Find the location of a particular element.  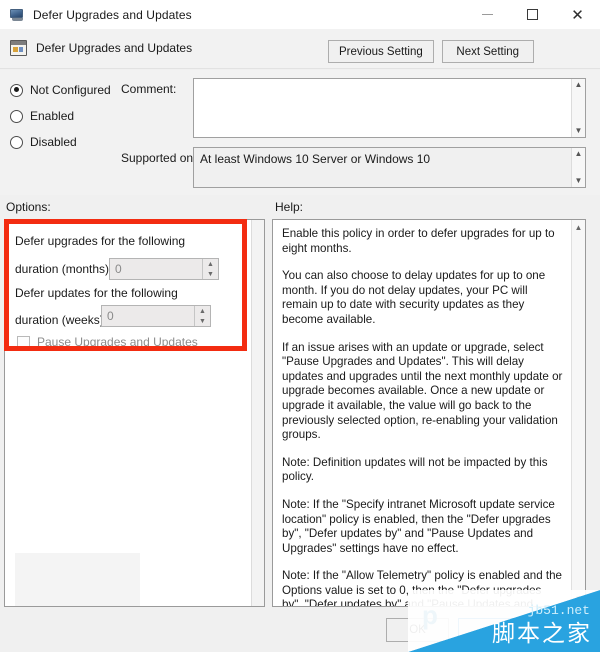

next-setting-button: Next Setting is located at coordinates (487, 51).